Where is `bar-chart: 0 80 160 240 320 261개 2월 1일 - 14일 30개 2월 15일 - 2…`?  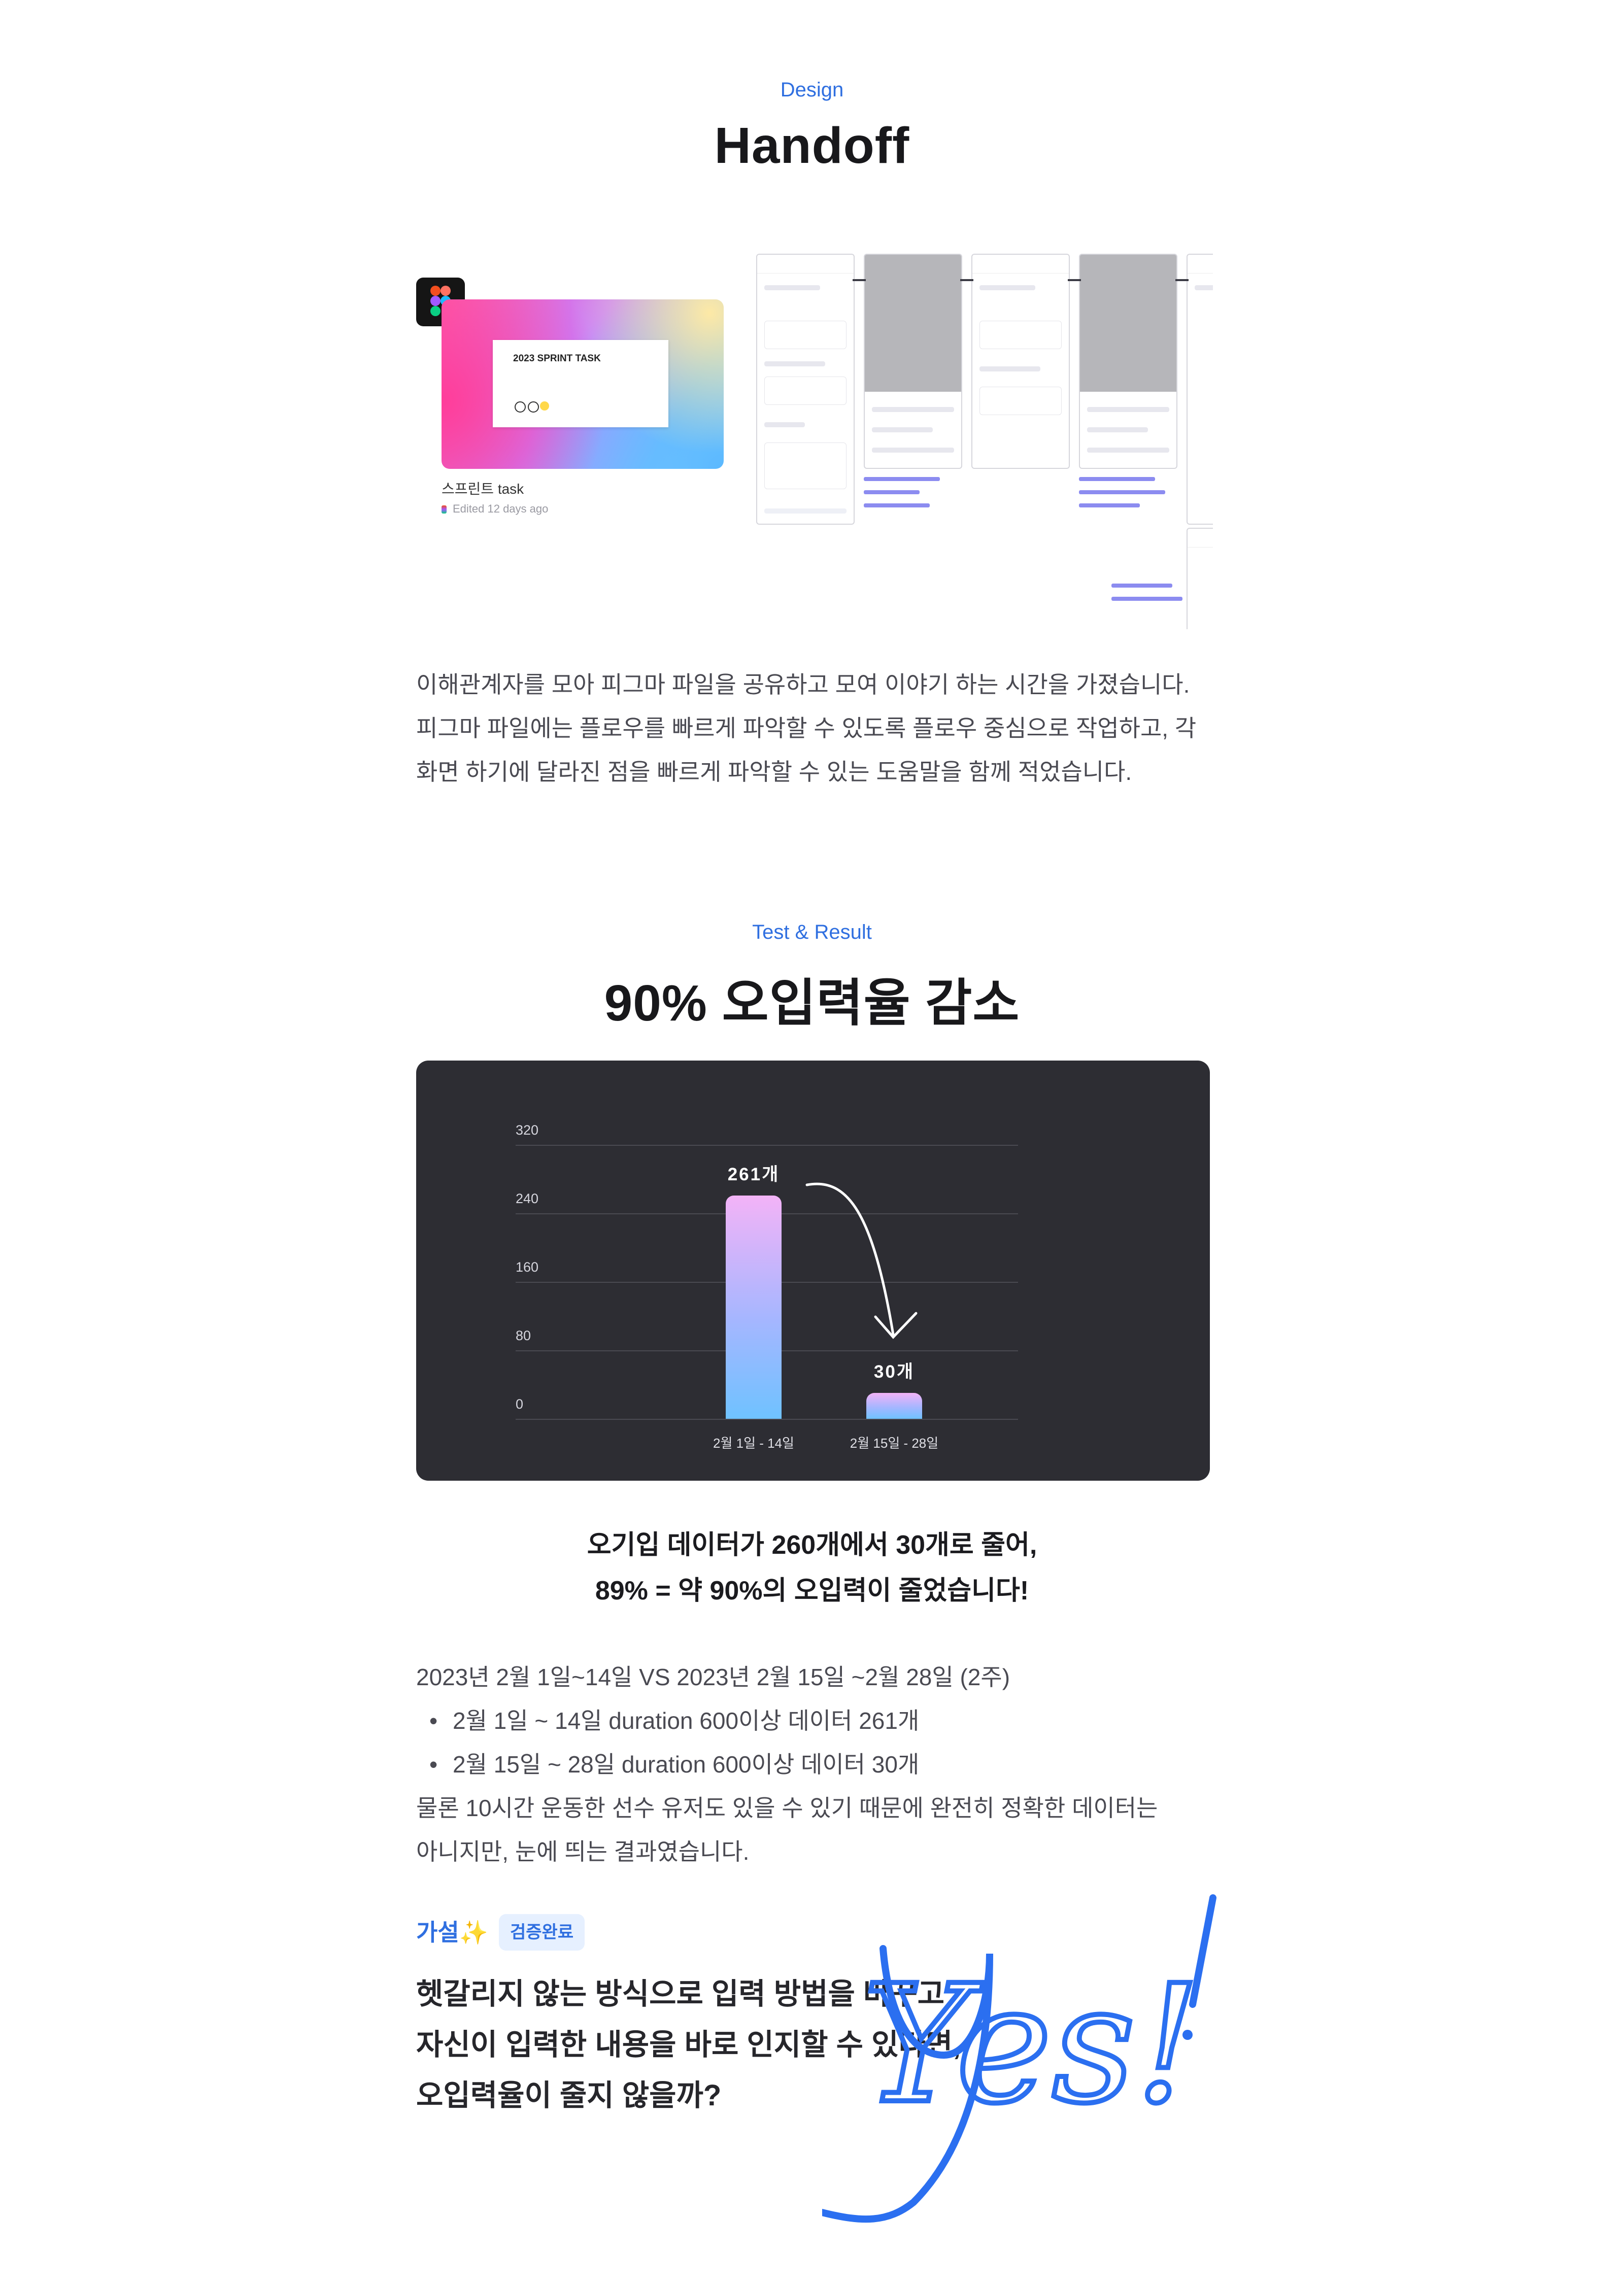
bar-chart: 0 80 160 240 320 261개 2월 1일 - 14일 30개 2월 15일 - 2… is located at coordinates (813, 1271).